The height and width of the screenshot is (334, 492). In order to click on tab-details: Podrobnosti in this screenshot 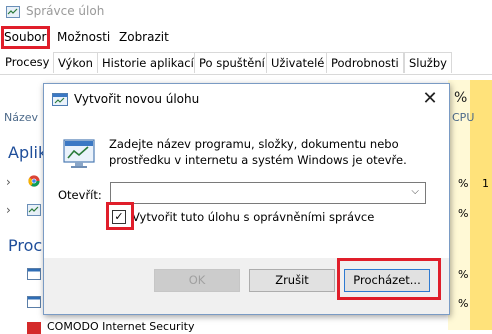, I will do `click(365, 62)`.